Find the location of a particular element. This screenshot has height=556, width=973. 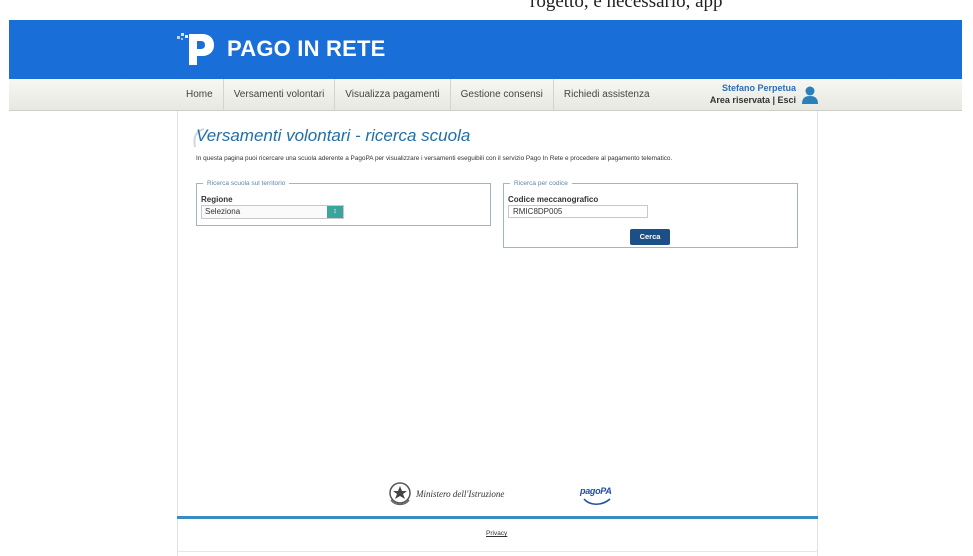

region-label: Regione is located at coordinates (217, 199).